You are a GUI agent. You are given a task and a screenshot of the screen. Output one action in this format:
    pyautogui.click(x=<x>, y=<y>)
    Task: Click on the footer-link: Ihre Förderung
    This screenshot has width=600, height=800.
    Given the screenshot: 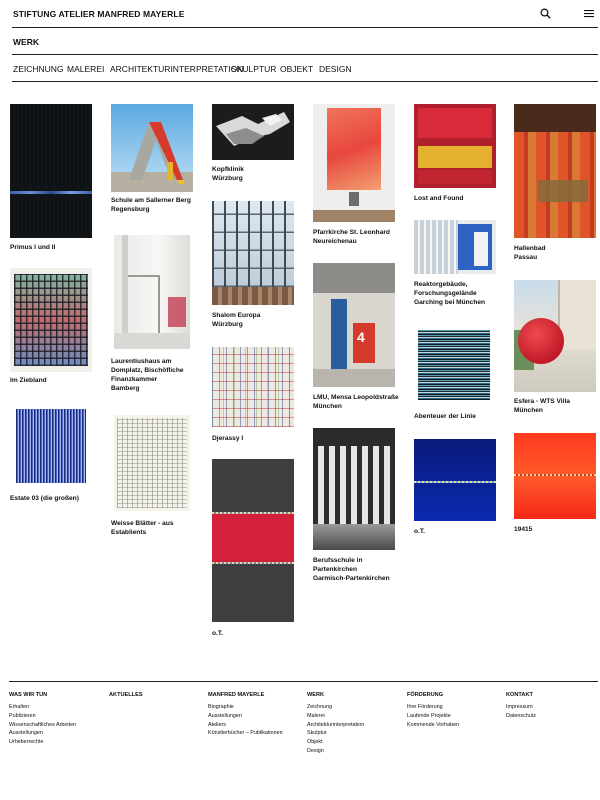 What is the action you would take?
    pyautogui.click(x=456, y=707)
    